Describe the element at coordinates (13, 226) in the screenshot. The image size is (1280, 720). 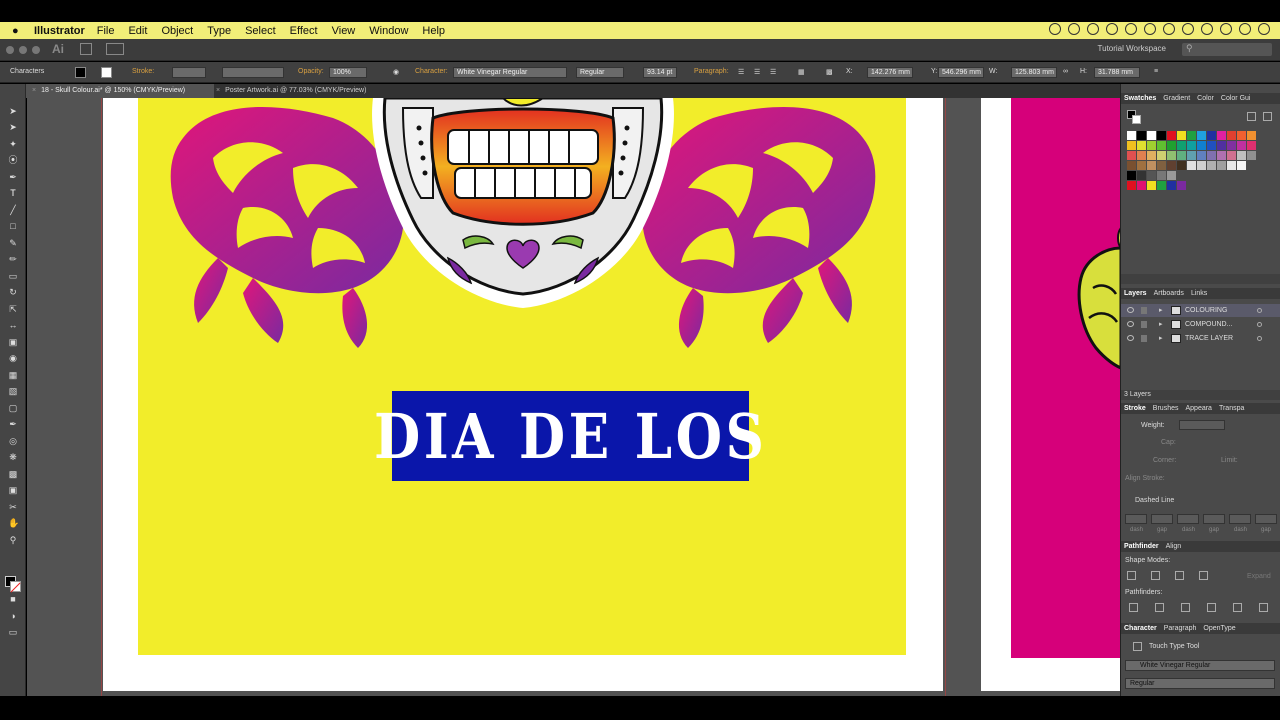
I see `rectangle-tool-icon: □` at that location.